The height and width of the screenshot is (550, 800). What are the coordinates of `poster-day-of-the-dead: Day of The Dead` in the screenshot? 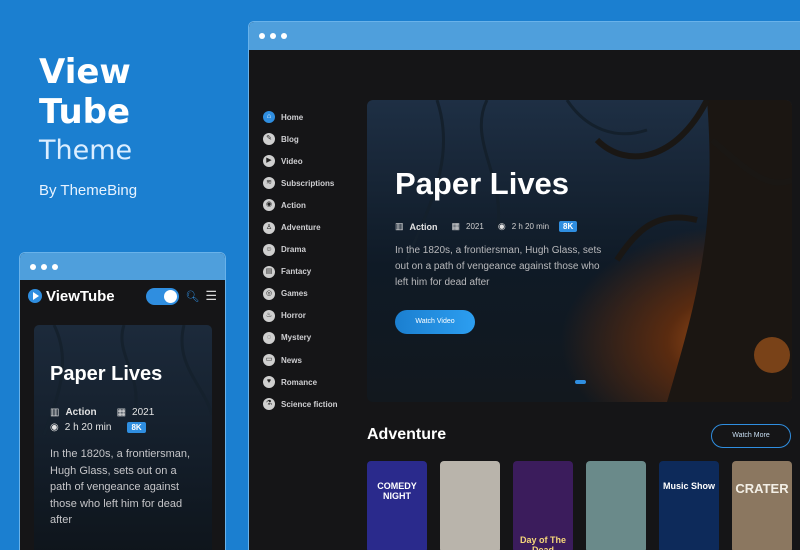 It's located at (543, 505).